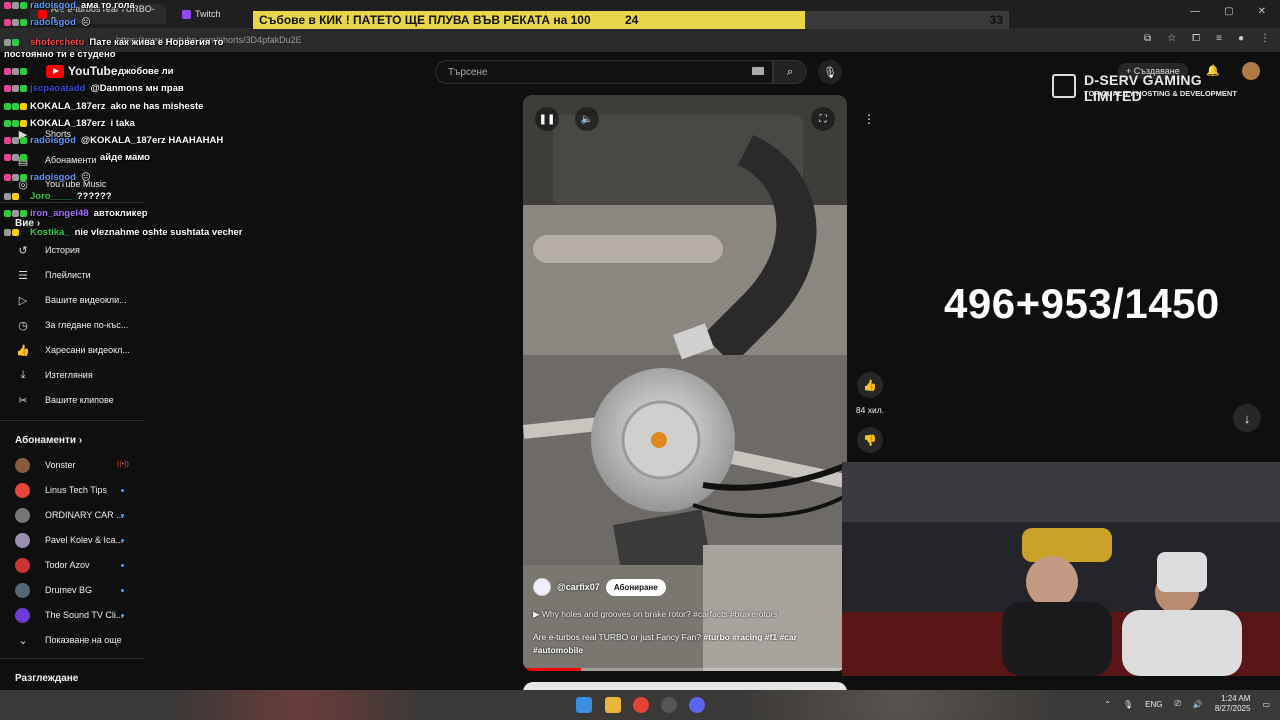 The height and width of the screenshot is (720, 1280). I want to click on sidebar-channel-vonster: Vonster ((•)), so click(72, 465).